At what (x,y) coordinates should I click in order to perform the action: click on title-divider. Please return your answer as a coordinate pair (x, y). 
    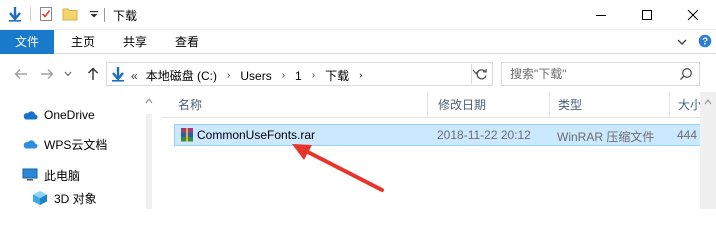
    Looking at the image, I should click on (104, 15).